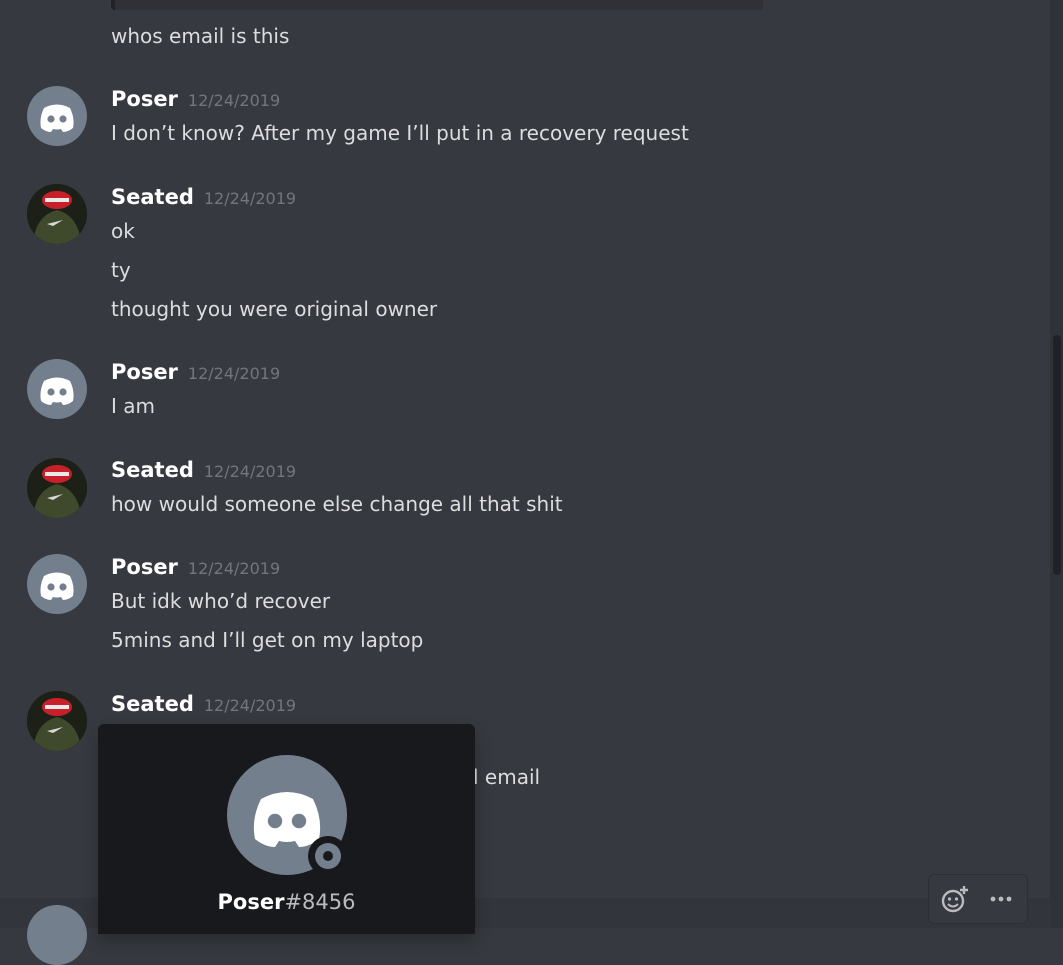 The width and height of the screenshot is (1063, 965). I want to click on status-indicator, so click(328, 856).